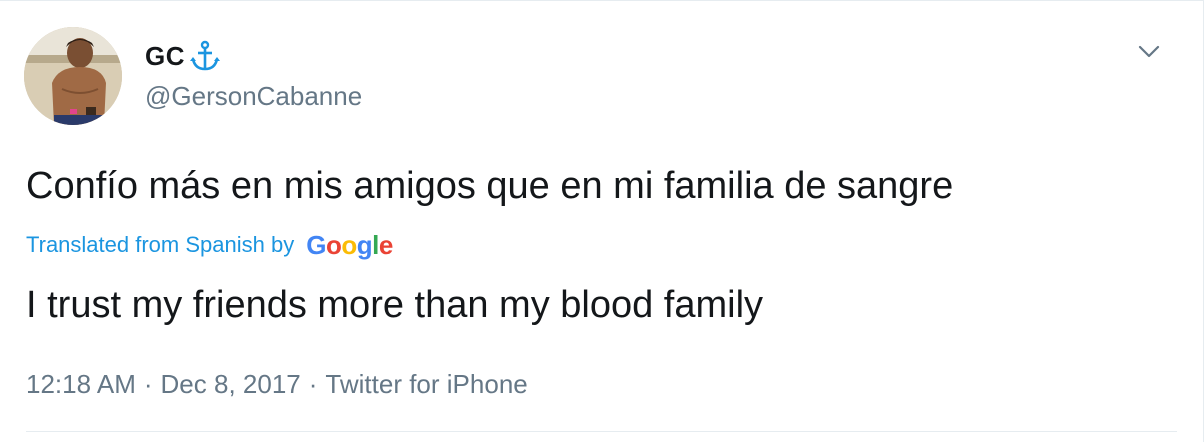  Describe the element at coordinates (375, 244) in the screenshot. I see `google-letter: l` at that location.